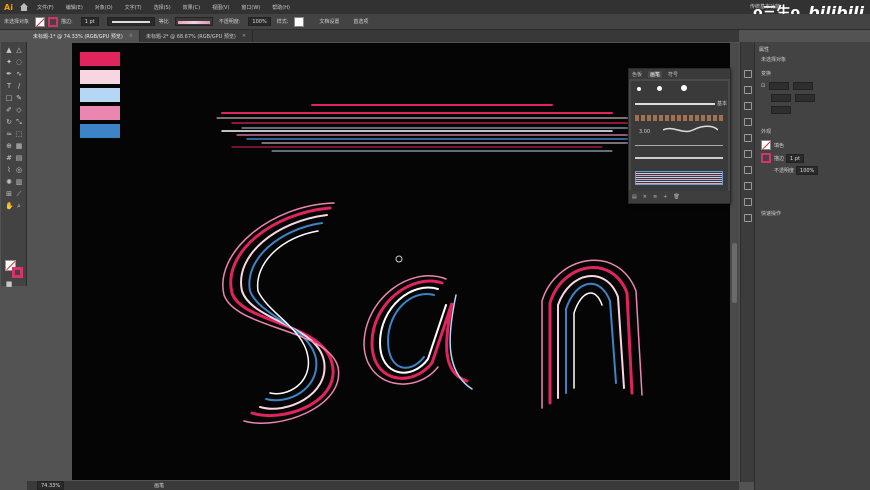  Describe the element at coordinates (17, 272) in the screenshot. I see `stroke-color-icon` at that location.